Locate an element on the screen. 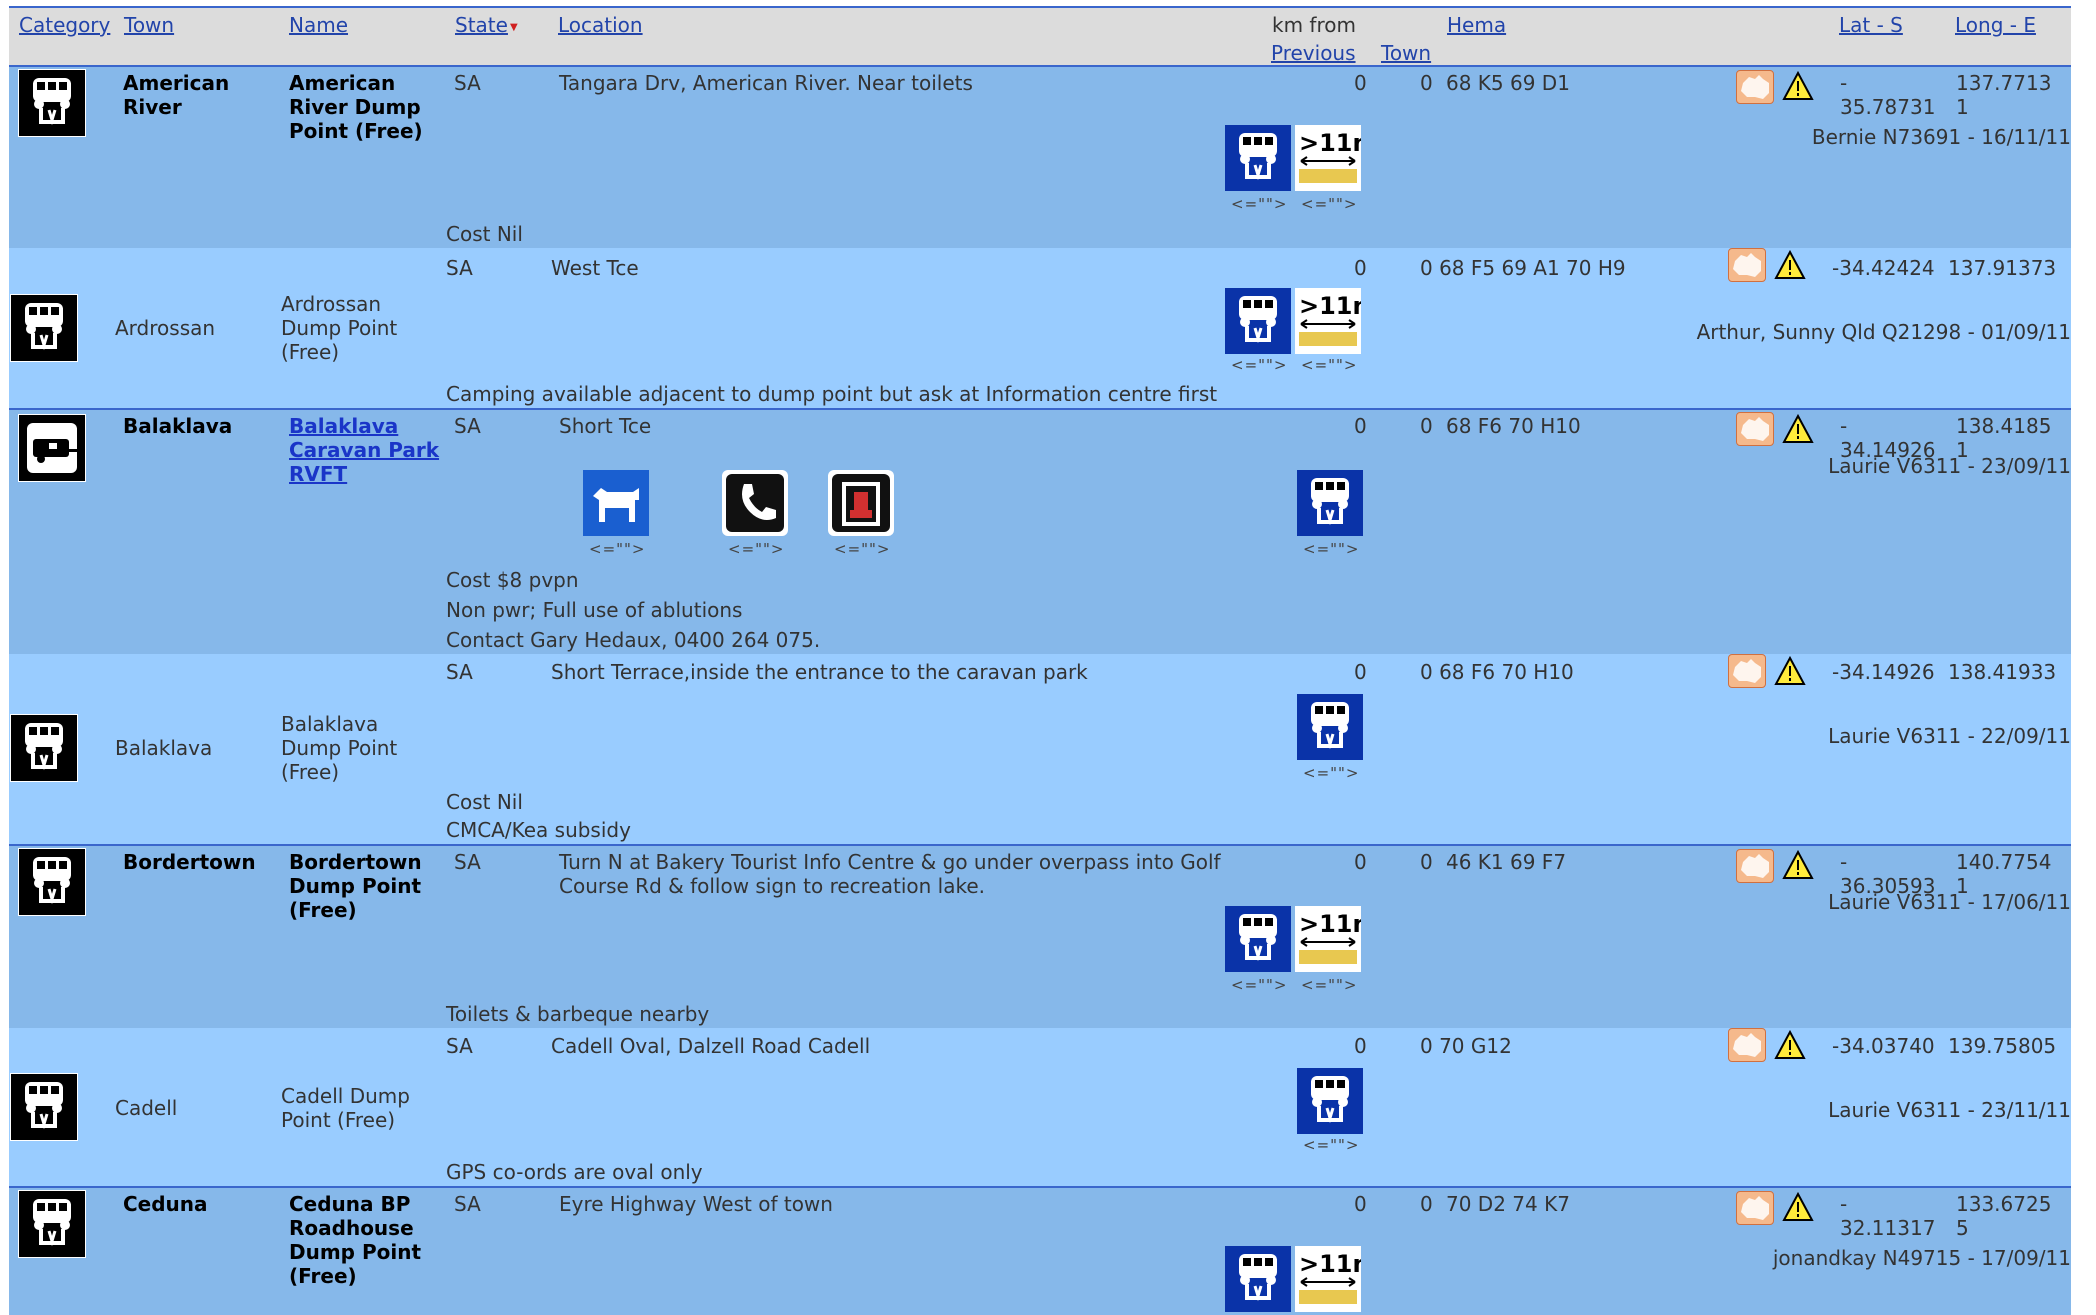 This screenshot has width=2096, height=1315. hema: 70 D2 74 K7 is located at coordinates (1508, 1204).